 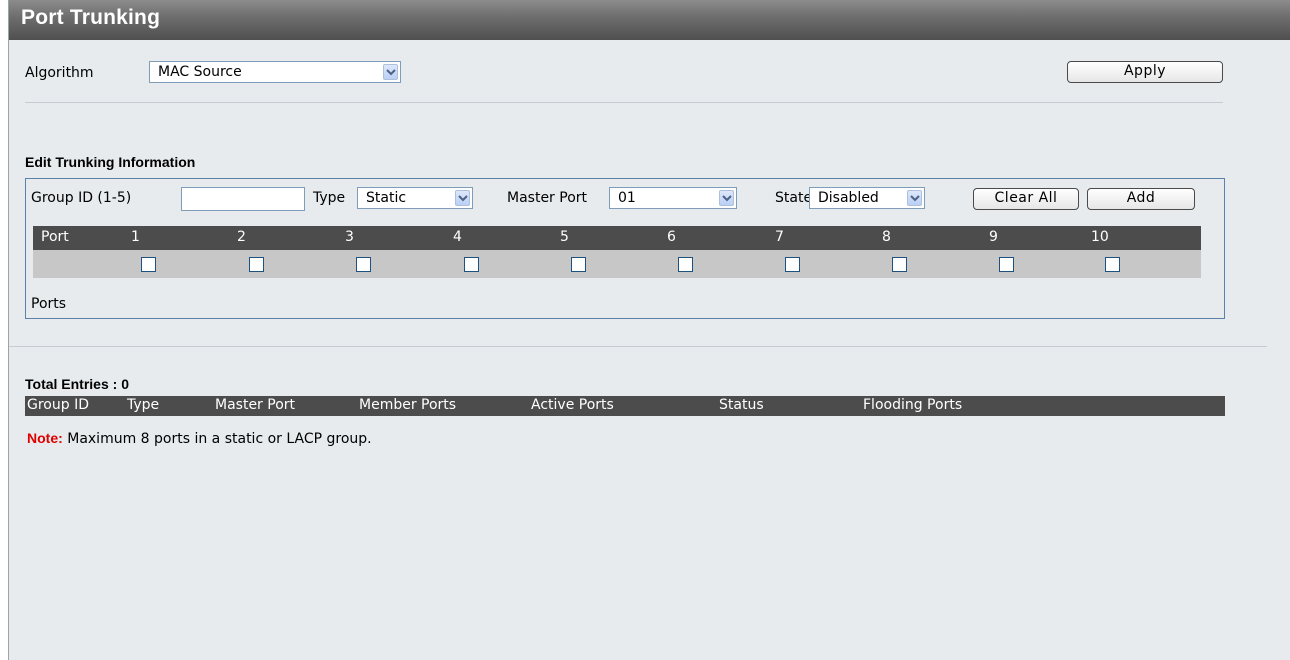 I want to click on port-number: 8, so click(x=886, y=237).